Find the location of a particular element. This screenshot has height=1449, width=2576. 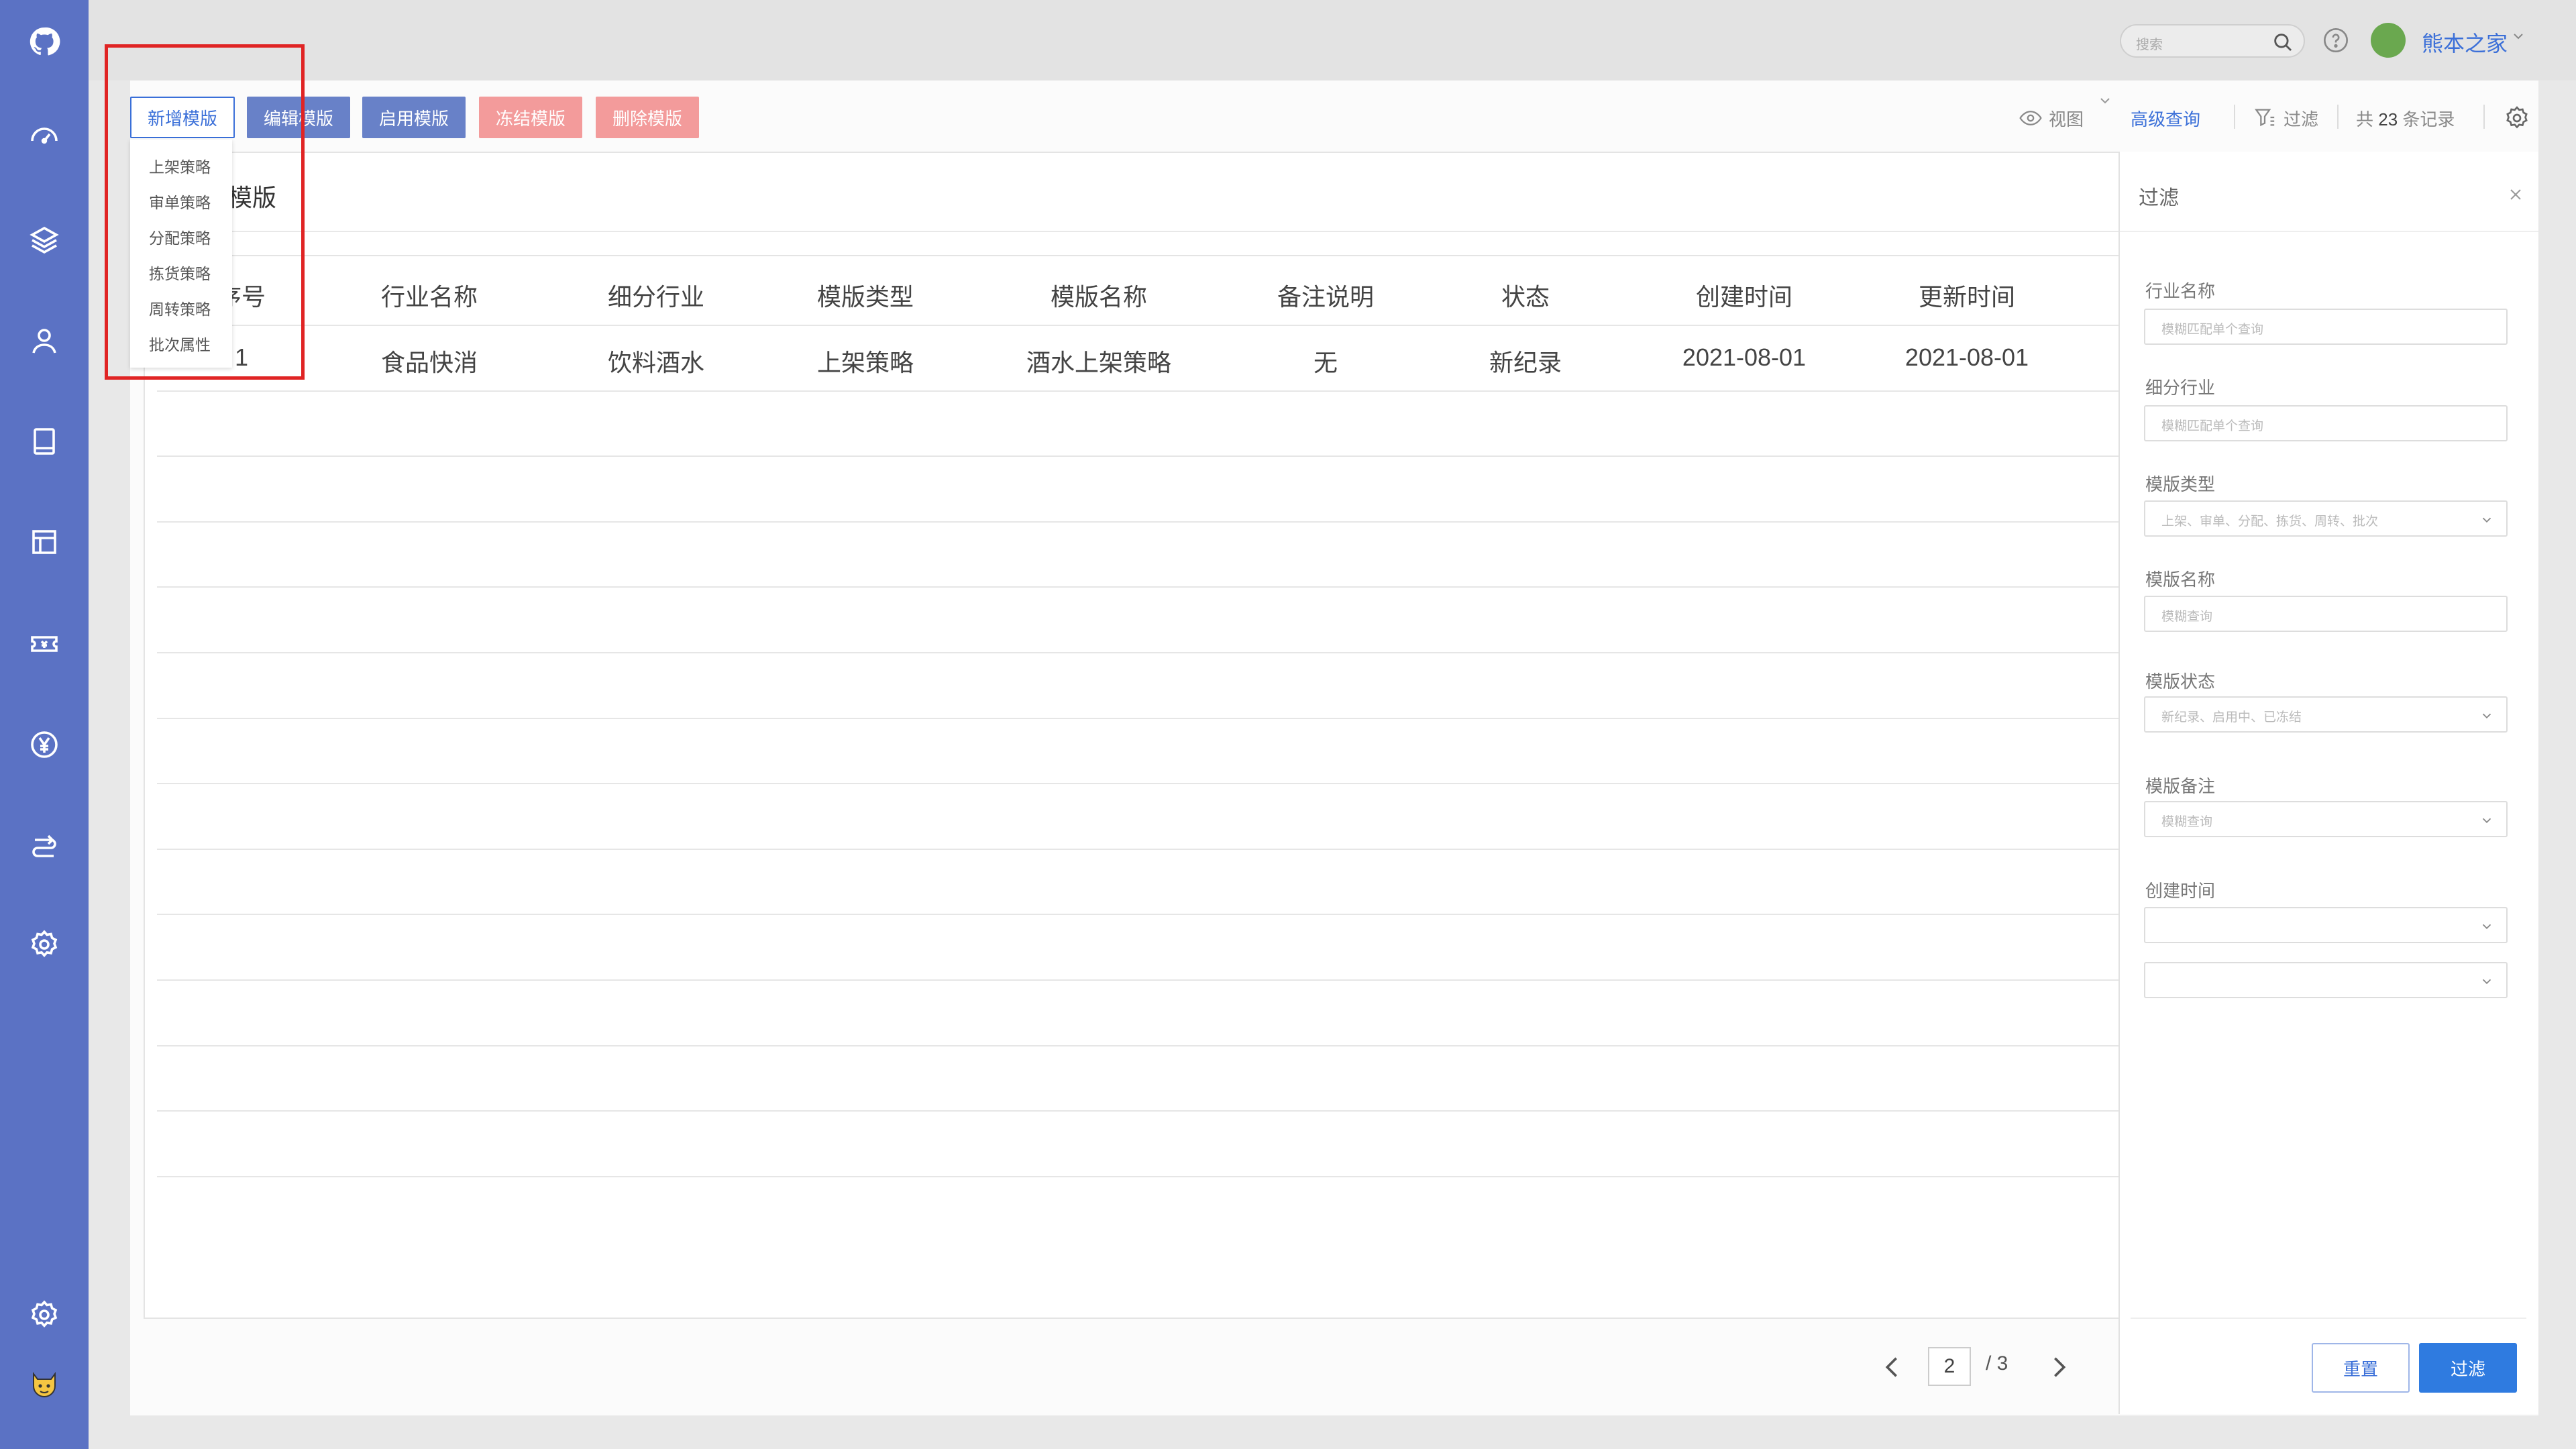

input-placeholder: 新纪录、启用中、已冻结 is located at coordinates (2231, 717).